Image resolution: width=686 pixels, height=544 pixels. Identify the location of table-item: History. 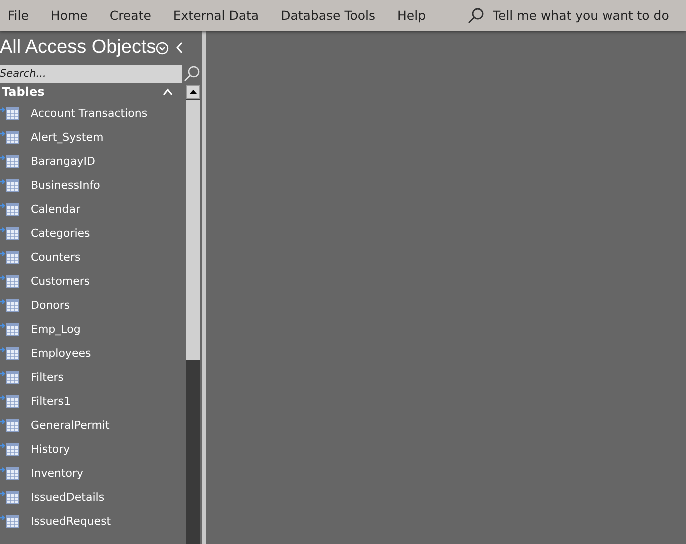
(93, 449).